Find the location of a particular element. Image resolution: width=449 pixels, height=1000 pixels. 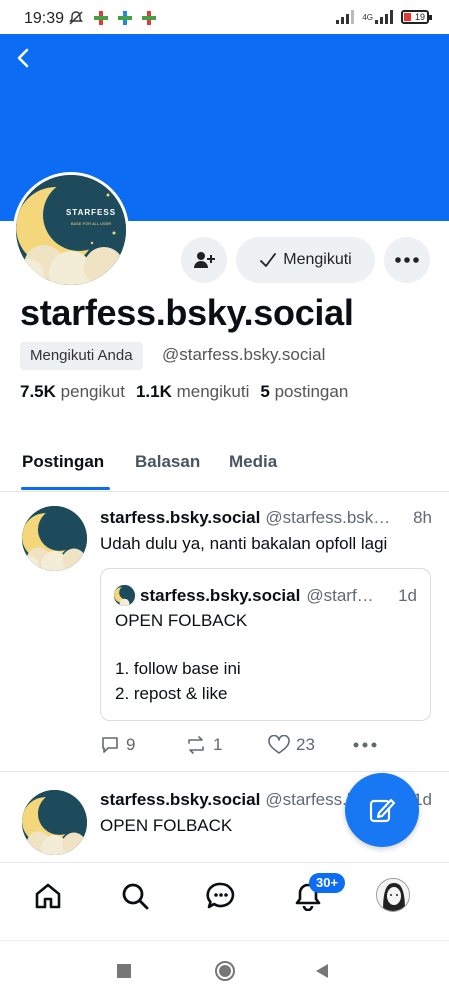

post-author-handle: @starfess.bsky.social is located at coordinates (329, 518).